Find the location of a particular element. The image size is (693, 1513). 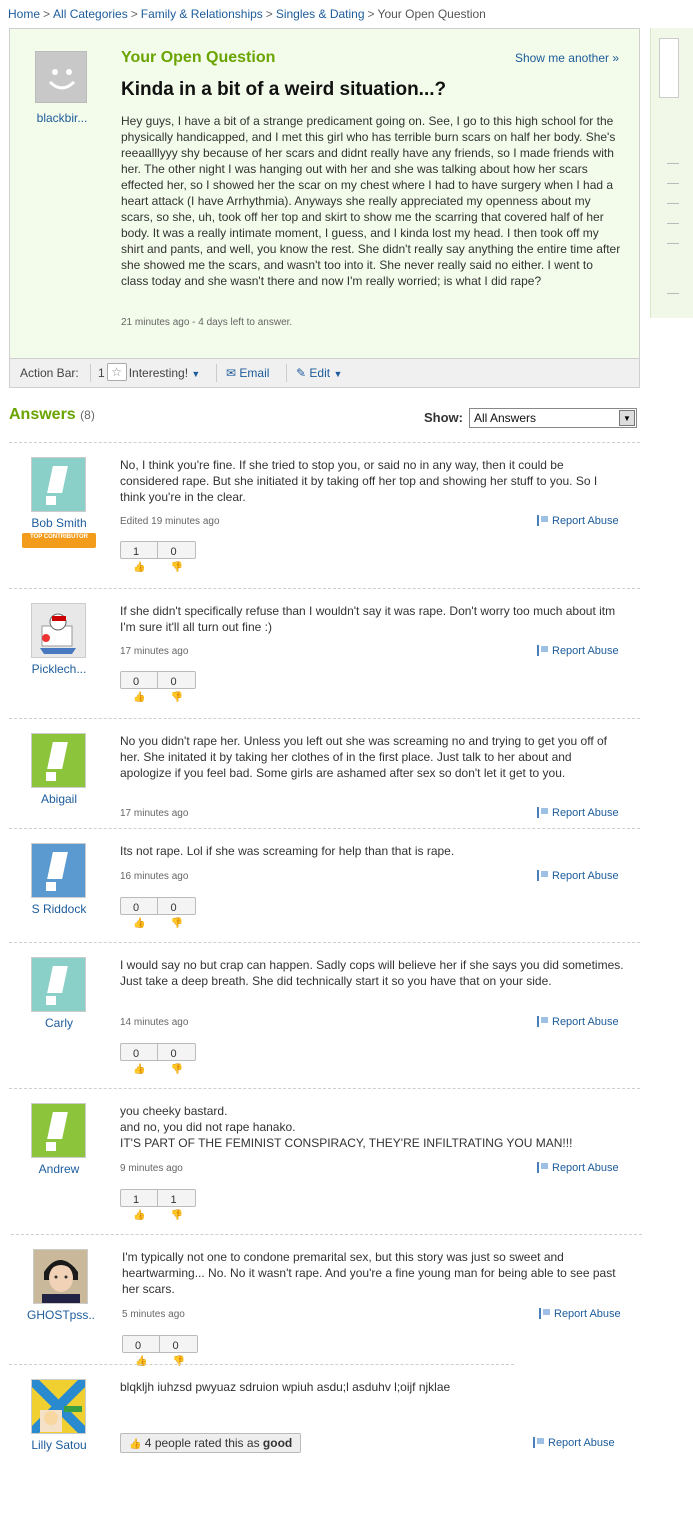

answer-time: 17 minutes ago is located at coordinates (154, 651).